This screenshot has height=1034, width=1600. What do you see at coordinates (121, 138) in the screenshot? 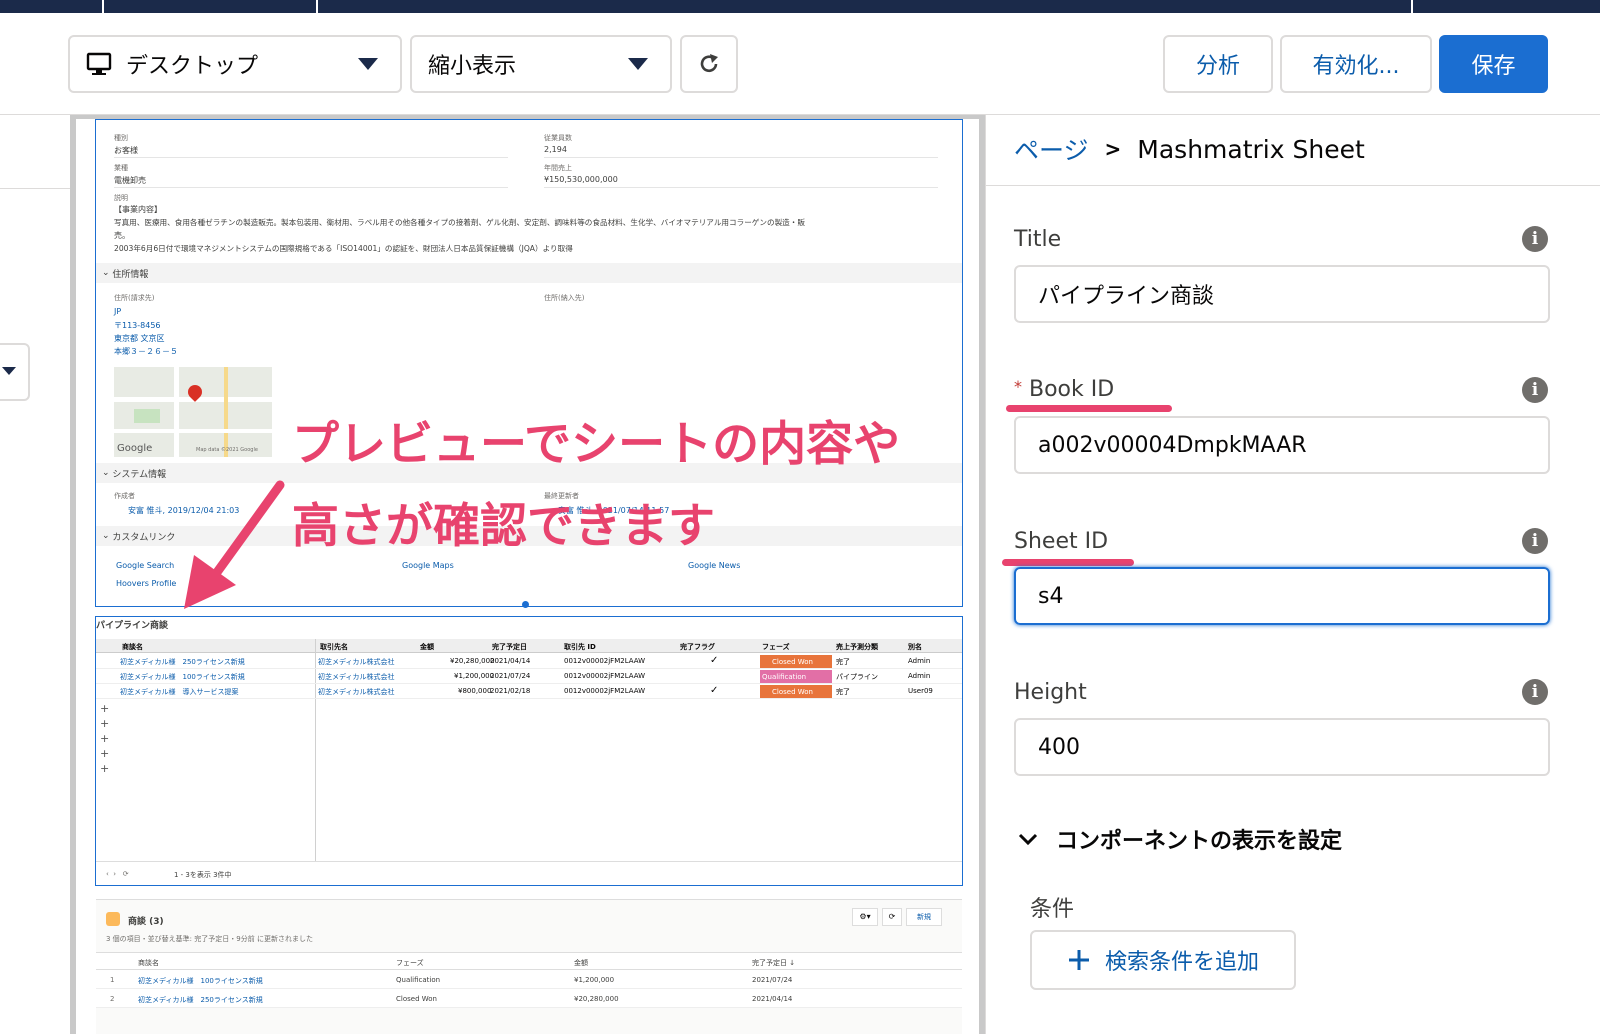
I see `field-label: 種別` at bounding box center [121, 138].